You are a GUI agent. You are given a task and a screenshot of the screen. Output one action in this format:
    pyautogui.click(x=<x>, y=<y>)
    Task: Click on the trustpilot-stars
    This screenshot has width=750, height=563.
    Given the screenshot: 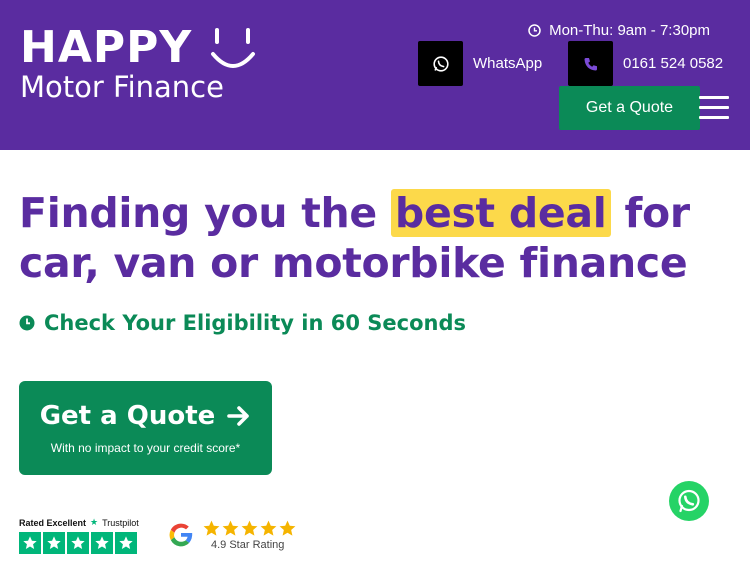 What is the action you would take?
    pyautogui.click(x=79, y=543)
    